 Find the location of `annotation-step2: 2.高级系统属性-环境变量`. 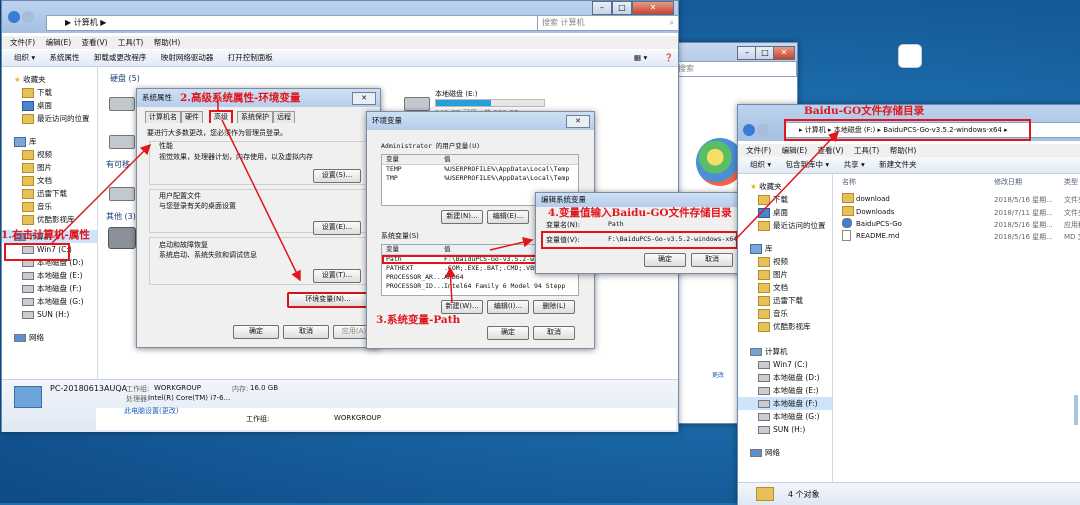

annotation-step2: 2.高级系统属性-环境变量 is located at coordinates (240, 98).